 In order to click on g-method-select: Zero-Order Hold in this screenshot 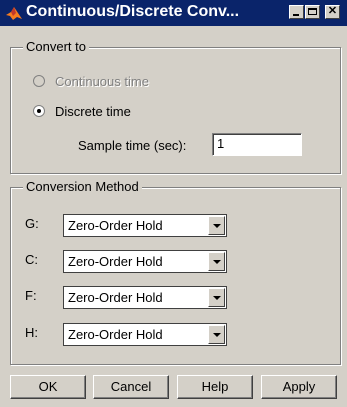, I will do `click(145, 225)`.